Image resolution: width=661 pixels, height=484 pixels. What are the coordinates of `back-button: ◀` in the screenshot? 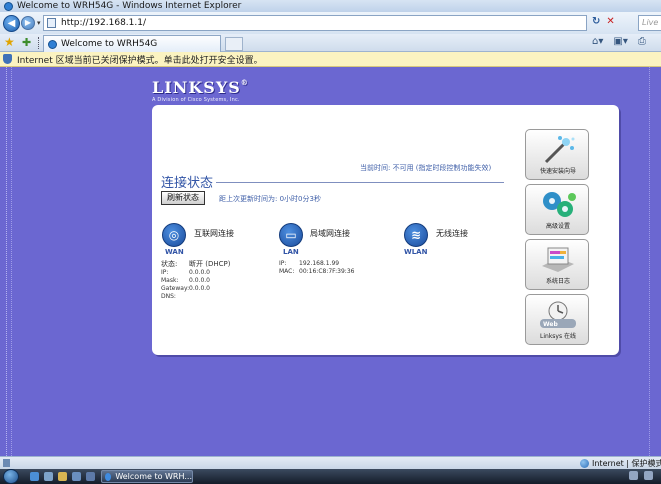 It's located at (11, 23).